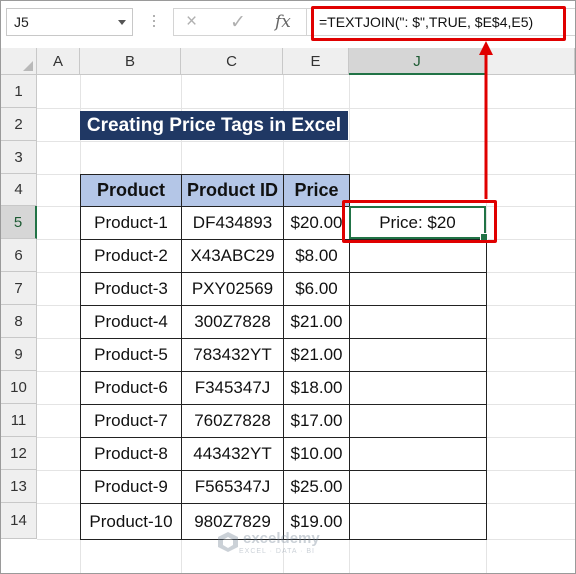  I want to click on chevron-down-icon, so click(122, 22).